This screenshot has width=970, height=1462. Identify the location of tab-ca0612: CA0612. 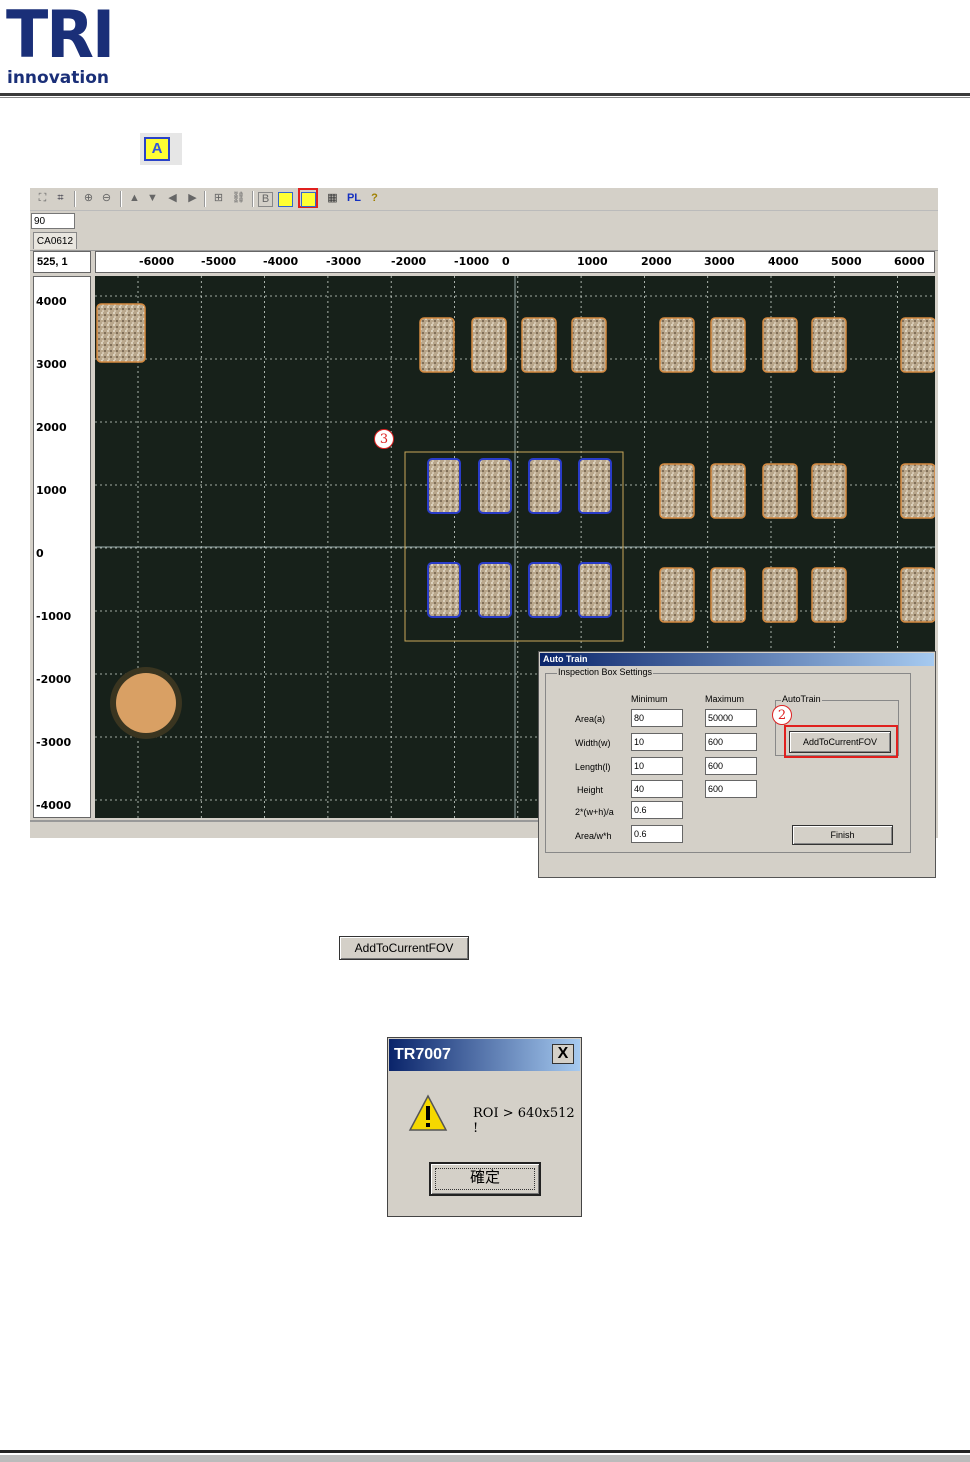
(55, 240).